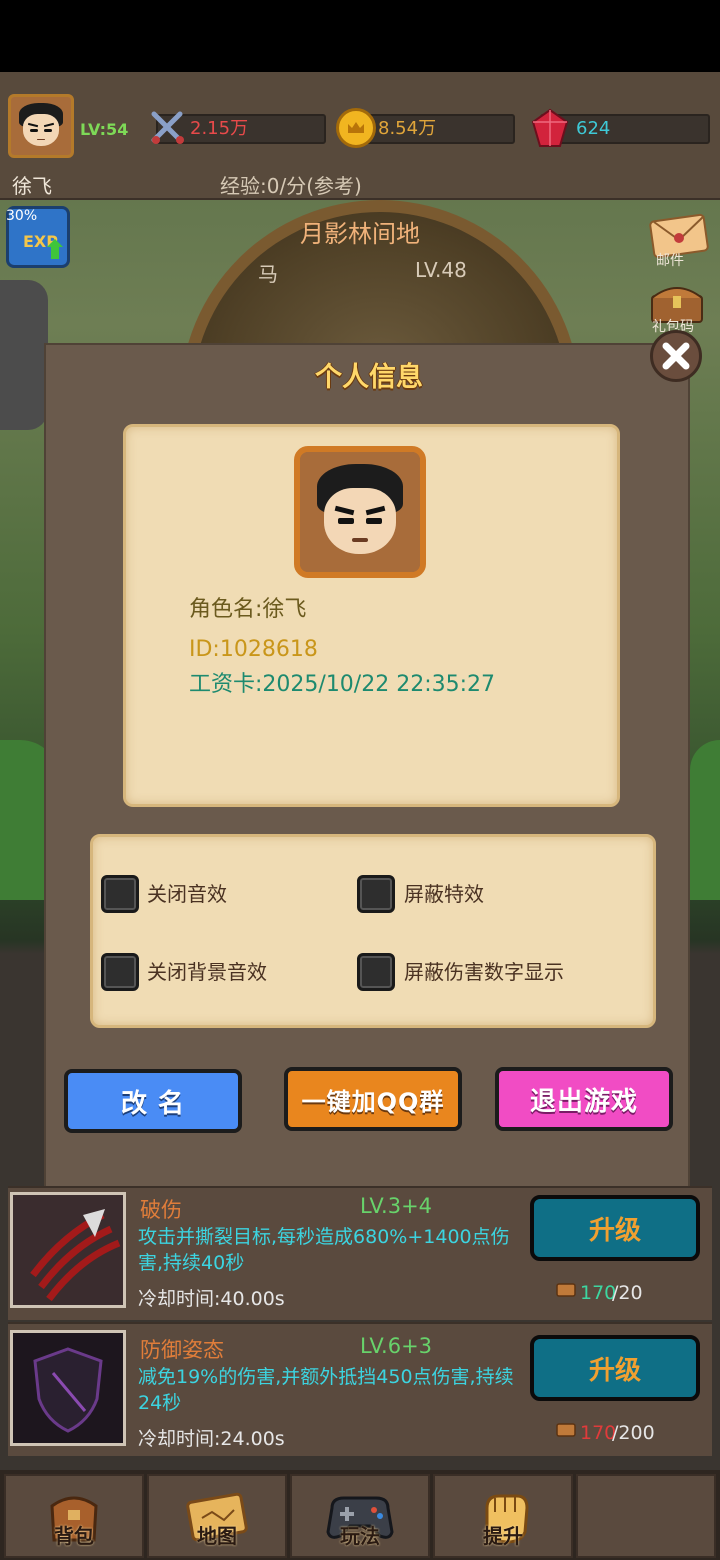 This screenshot has width=720, height=1560. What do you see at coordinates (360, 234) in the screenshot?
I see `map-name: 月影林间地` at bounding box center [360, 234].